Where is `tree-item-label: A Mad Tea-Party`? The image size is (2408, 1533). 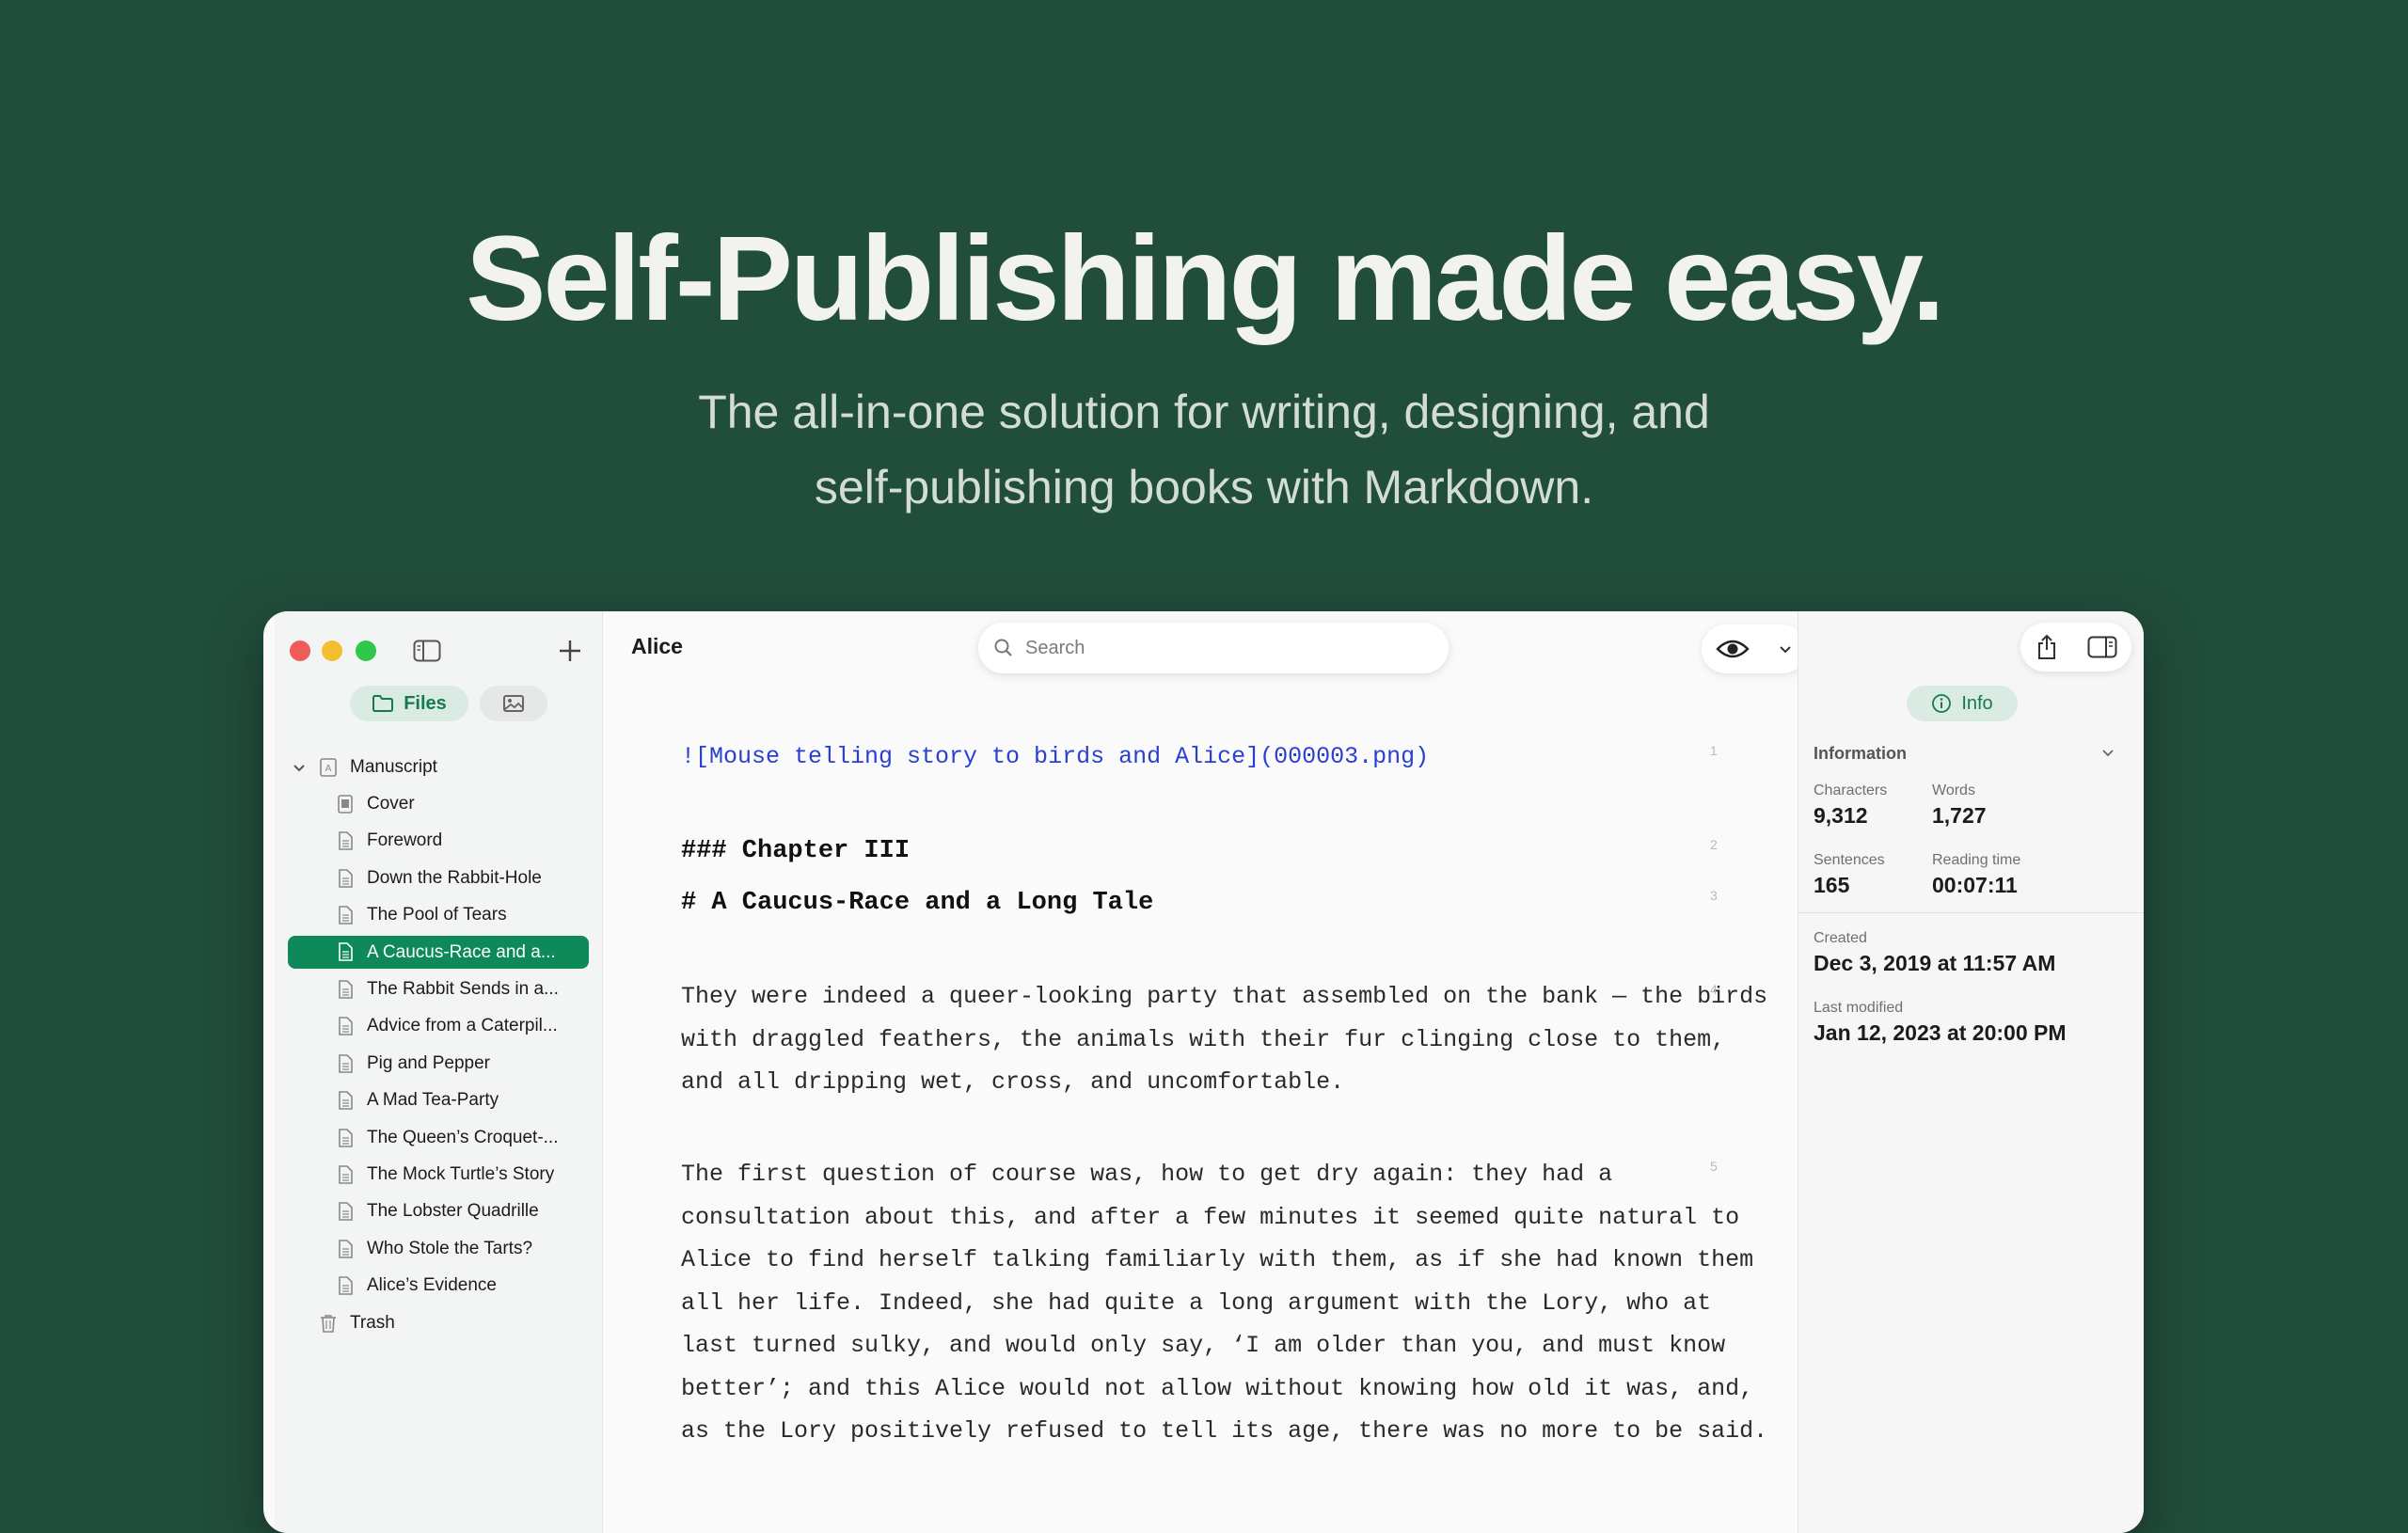 tree-item-label: A Mad Tea-Party is located at coordinates (433, 1100).